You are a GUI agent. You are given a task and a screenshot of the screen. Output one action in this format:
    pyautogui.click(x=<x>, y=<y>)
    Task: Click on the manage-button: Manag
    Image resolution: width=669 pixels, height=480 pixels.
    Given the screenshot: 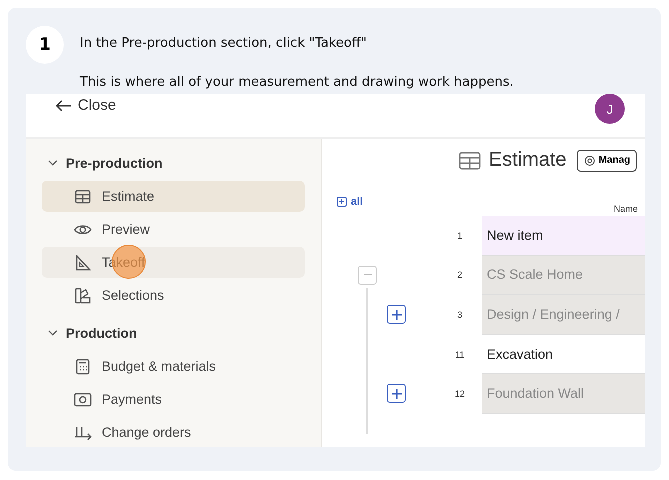 What is the action you would take?
    pyautogui.click(x=607, y=161)
    